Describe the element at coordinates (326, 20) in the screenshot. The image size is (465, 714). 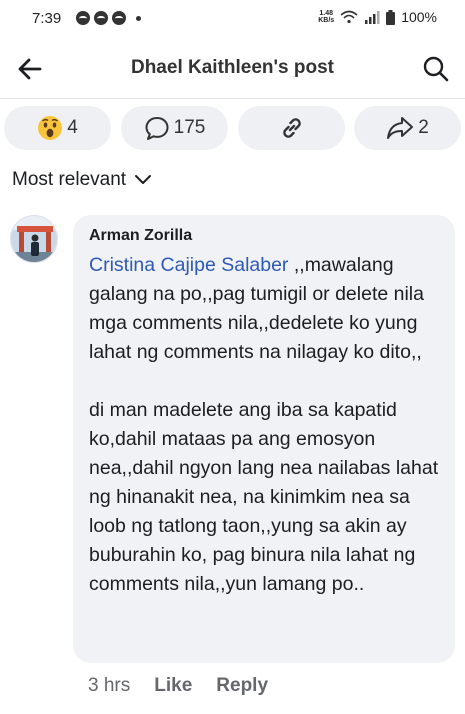
I see `network-speed-unit: KB/s` at that location.